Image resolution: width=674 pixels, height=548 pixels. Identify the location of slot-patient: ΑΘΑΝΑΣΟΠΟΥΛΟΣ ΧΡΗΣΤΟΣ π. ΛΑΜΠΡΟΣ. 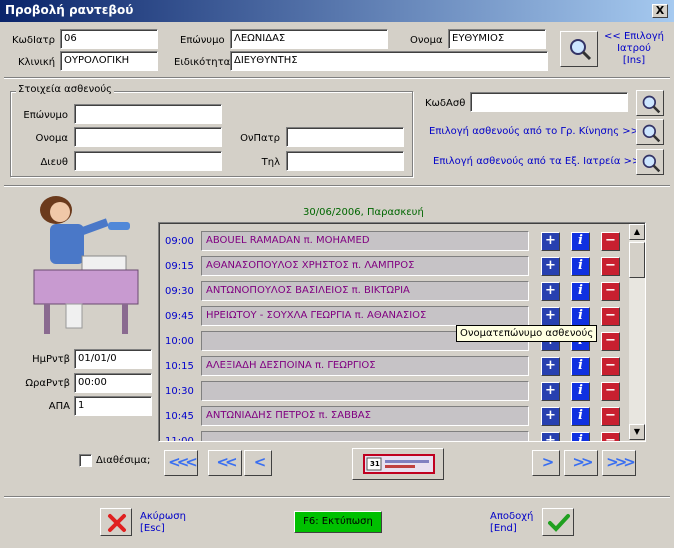
(365, 266).